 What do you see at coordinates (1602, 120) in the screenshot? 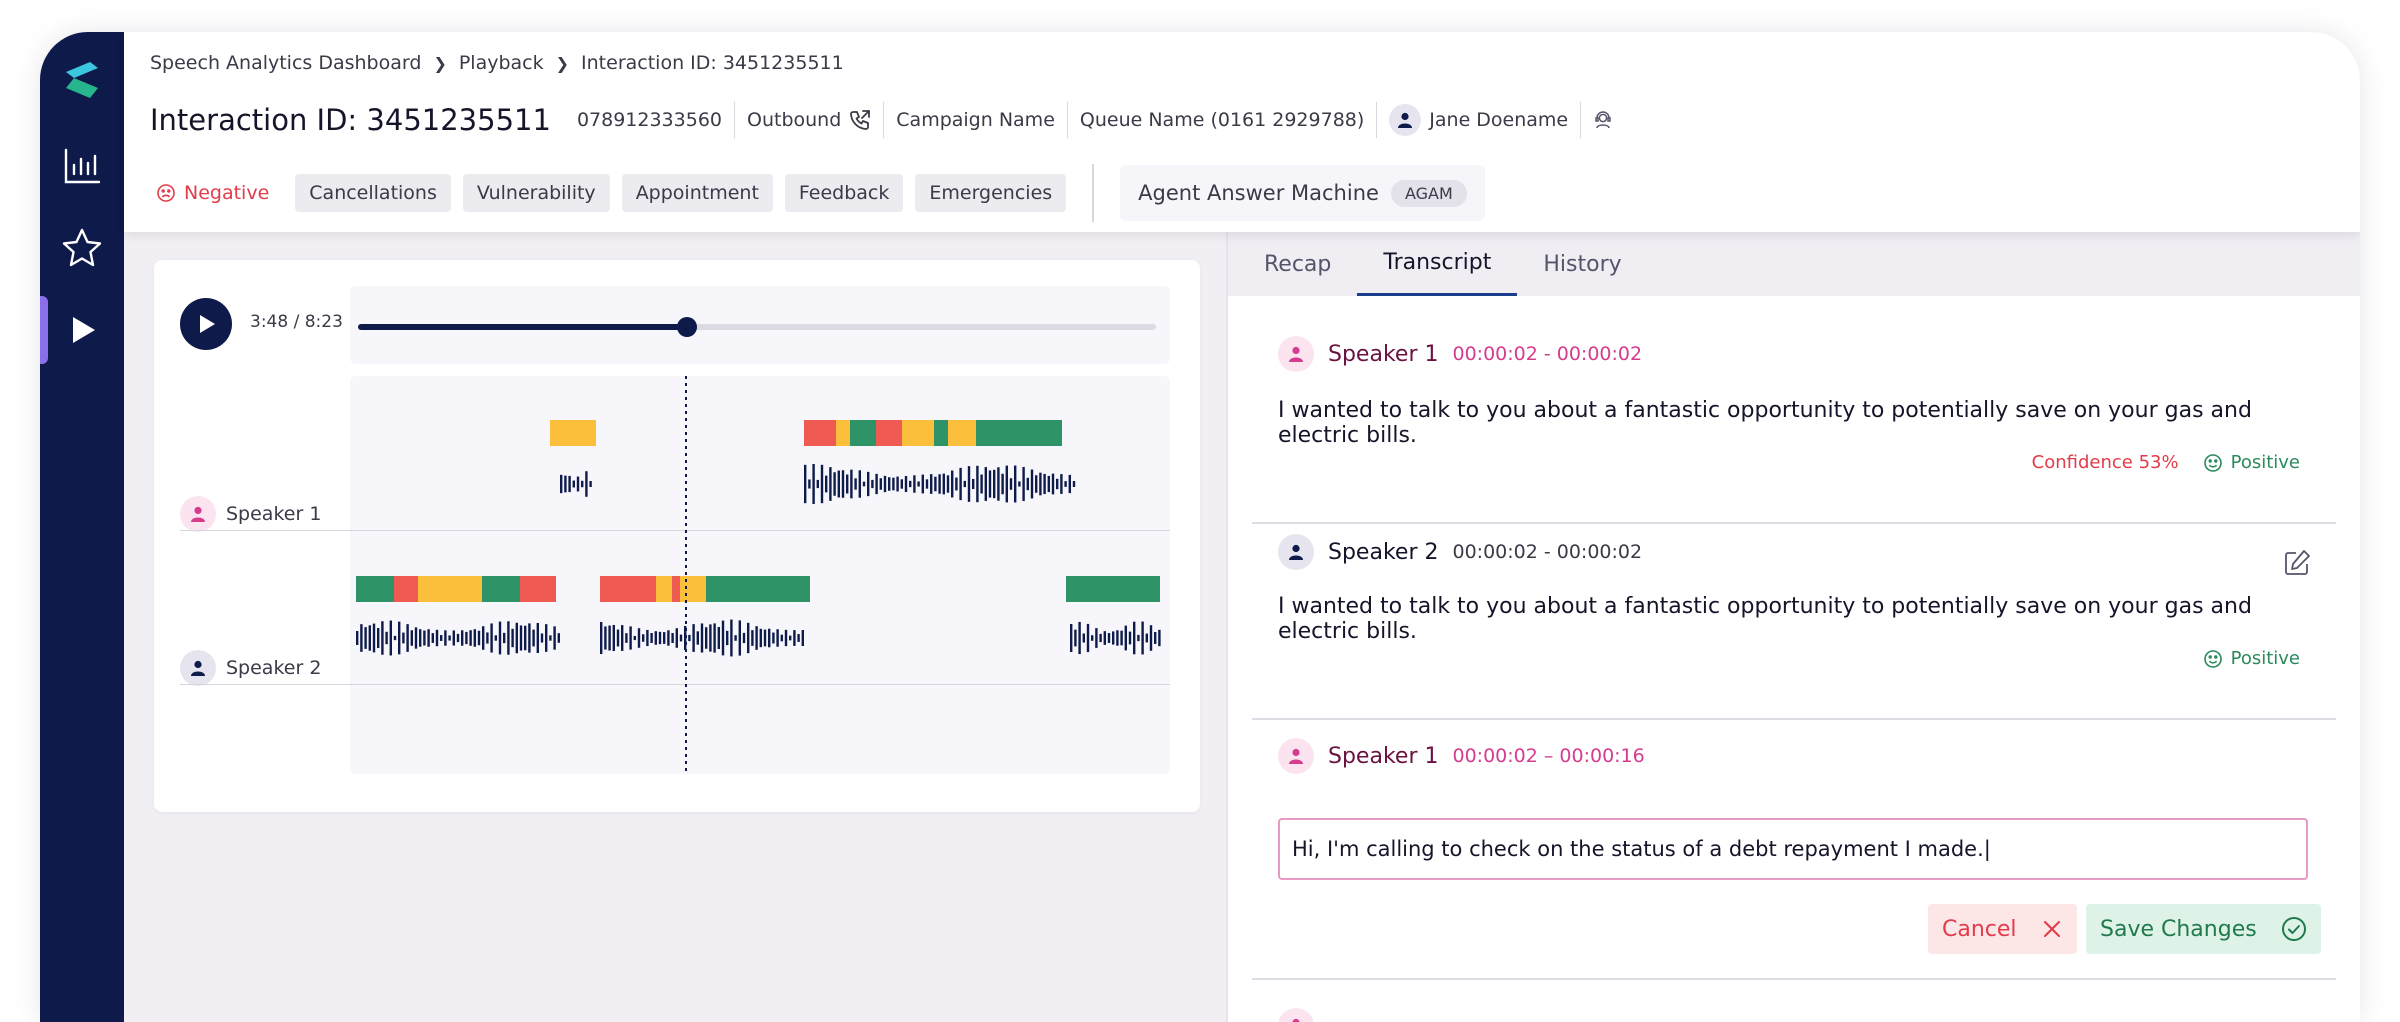
I see `agent-headset` at bounding box center [1602, 120].